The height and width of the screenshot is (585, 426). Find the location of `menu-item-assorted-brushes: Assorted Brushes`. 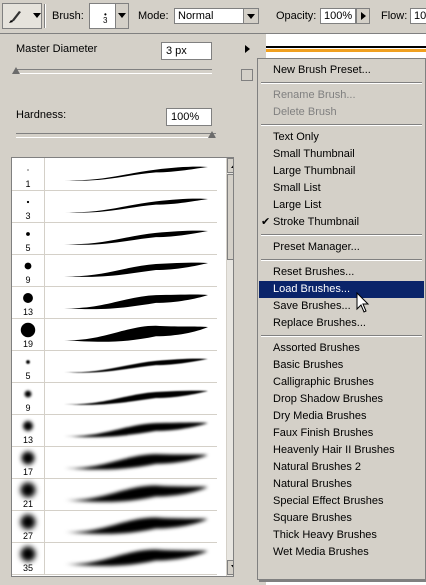

menu-item-assorted-brushes: Assorted Brushes is located at coordinates (341, 348).